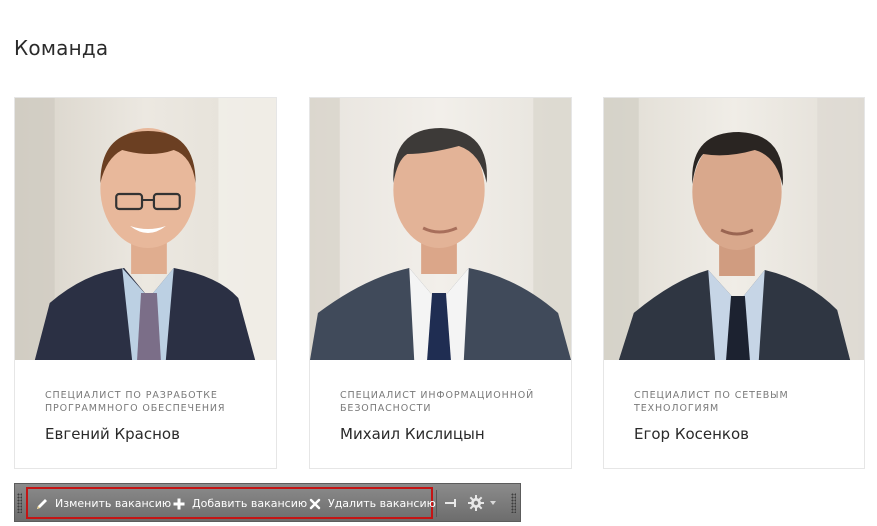  What do you see at coordinates (42, 504) in the screenshot?
I see `pencil-icon` at bounding box center [42, 504].